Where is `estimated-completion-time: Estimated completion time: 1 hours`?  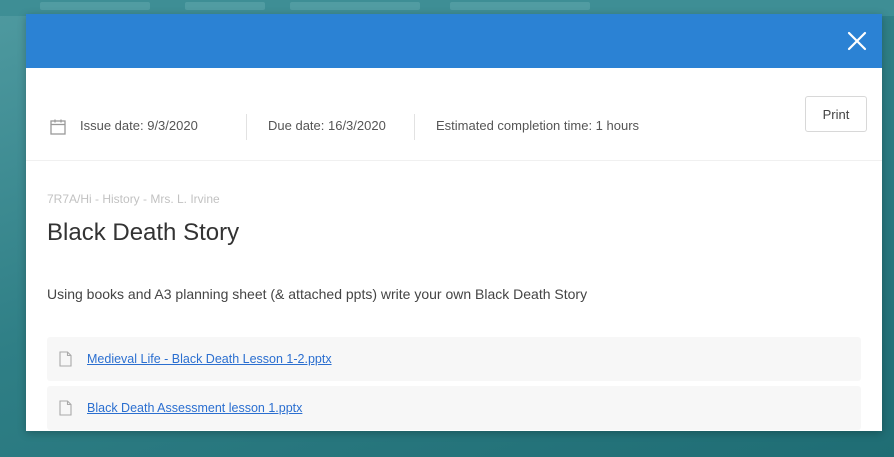
estimated-completion-time: Estimated completion time: 1 hours is located at coordinates (538, 125).